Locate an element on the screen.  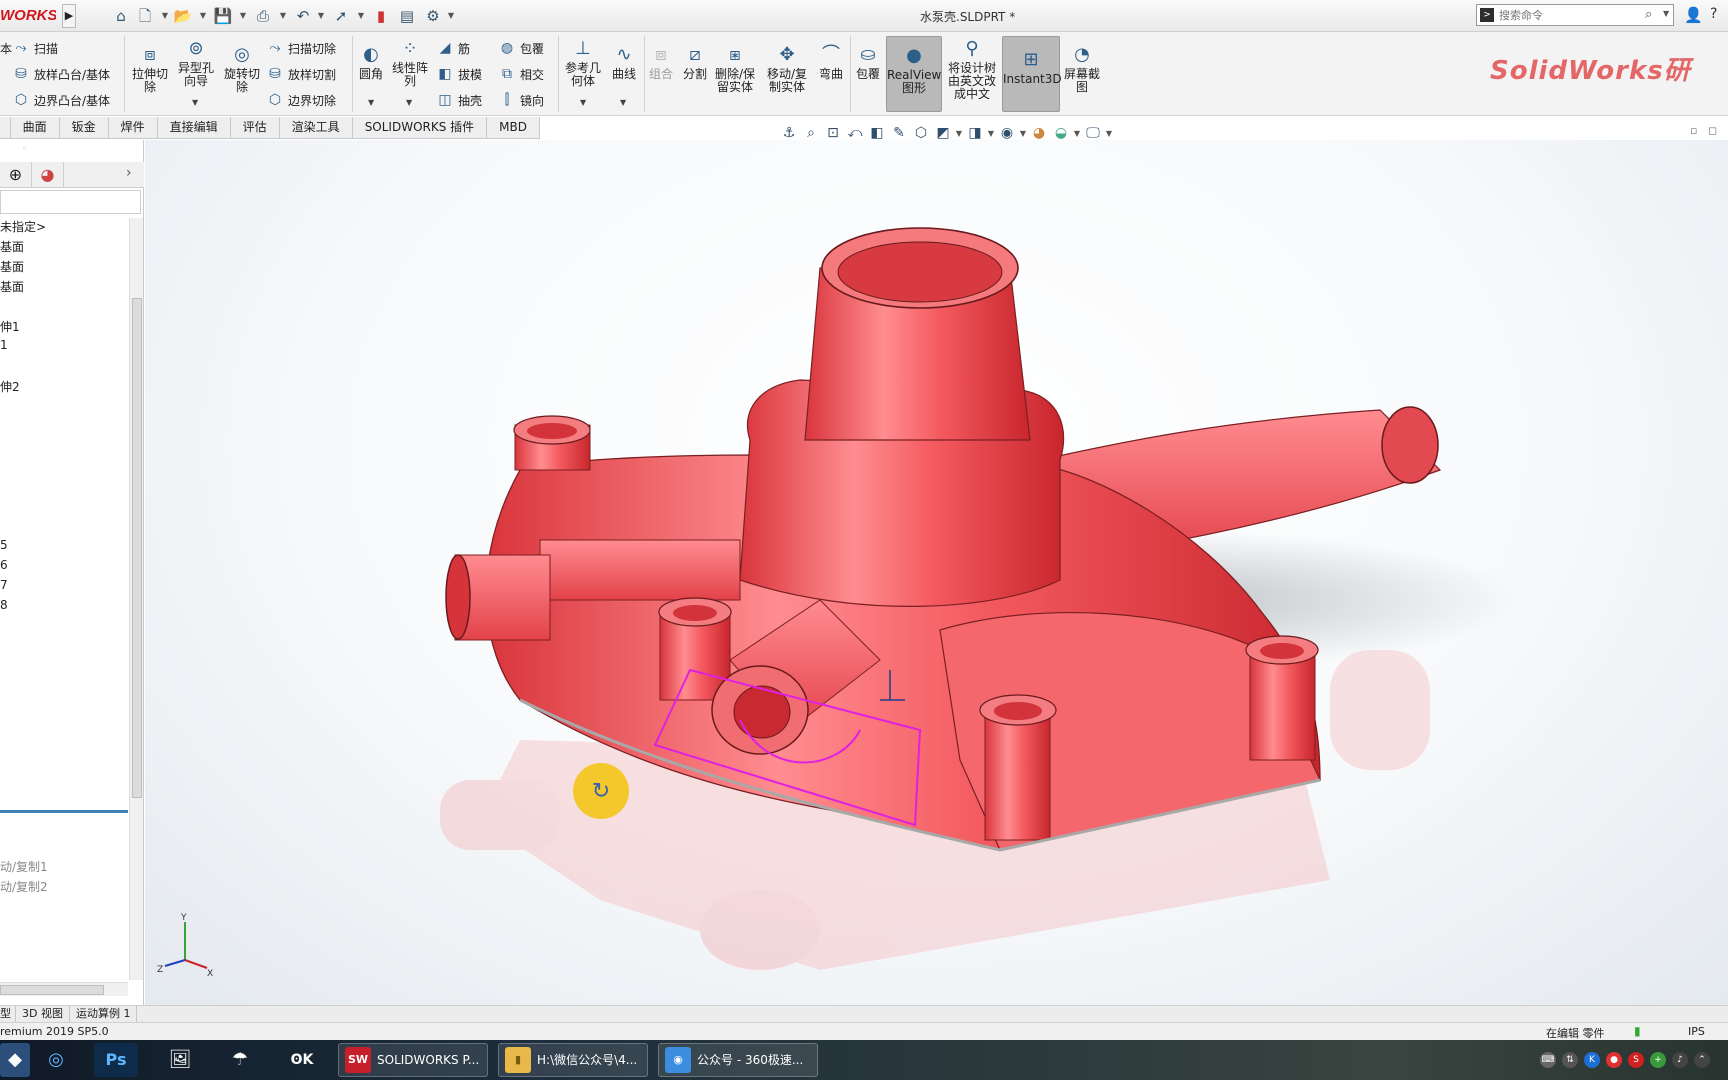
flex-button: ⌒ 弯曲 is located at coordinates (831, 62).